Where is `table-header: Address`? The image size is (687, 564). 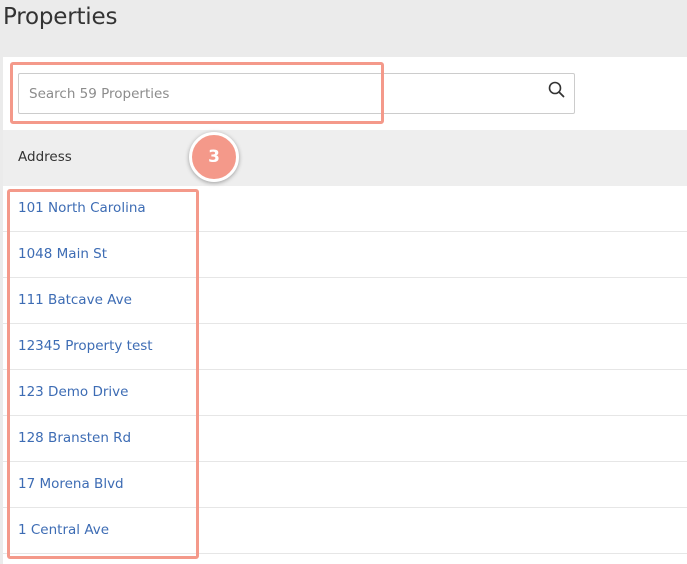
table-header: Address is located at coordinates (345, 158).